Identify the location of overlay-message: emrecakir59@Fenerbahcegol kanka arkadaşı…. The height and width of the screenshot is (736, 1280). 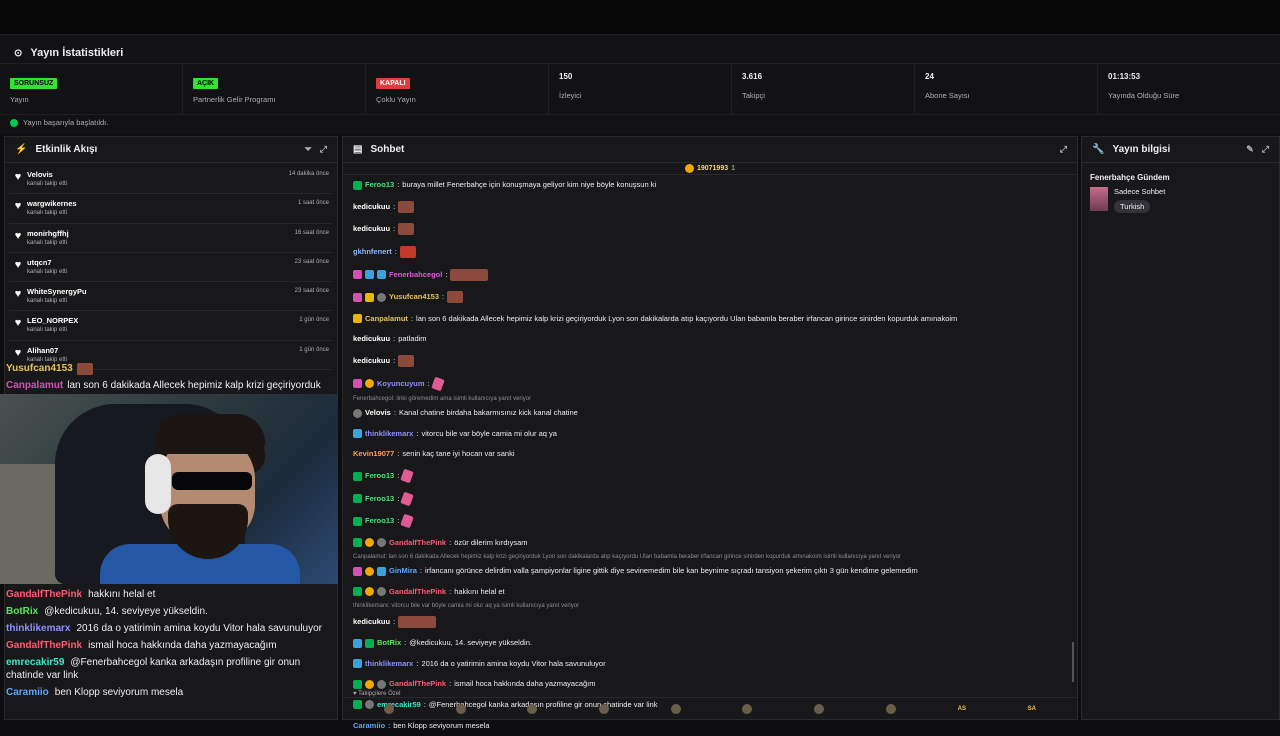
(169, 669).